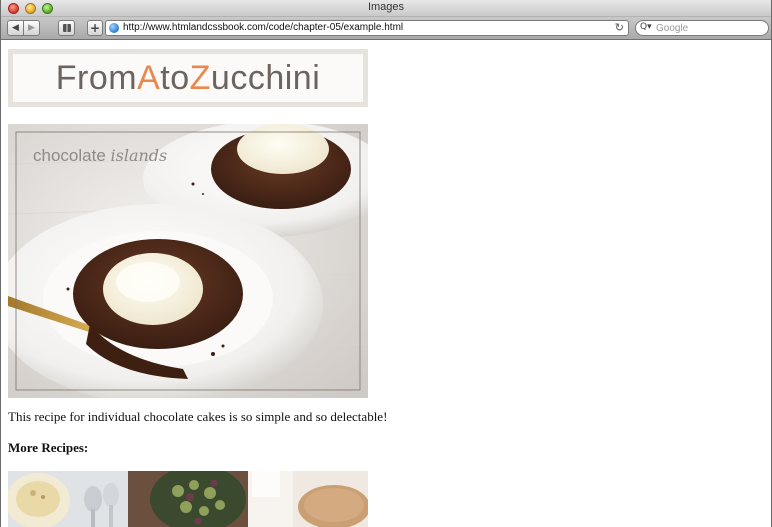 The width and height of the screenshot is (772, 527). What do you see at coordinates (265, 77) in the screenshot?
I see `logo-part-3: ucchini` at bounding box center [265, 77].